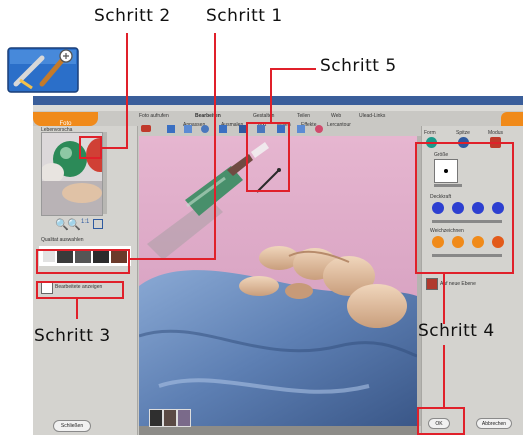 This screenshot has width=523, height=435. Describe the element at coordinates (336, 116) in the screenshot. I see `tab-web: Web` at that location.